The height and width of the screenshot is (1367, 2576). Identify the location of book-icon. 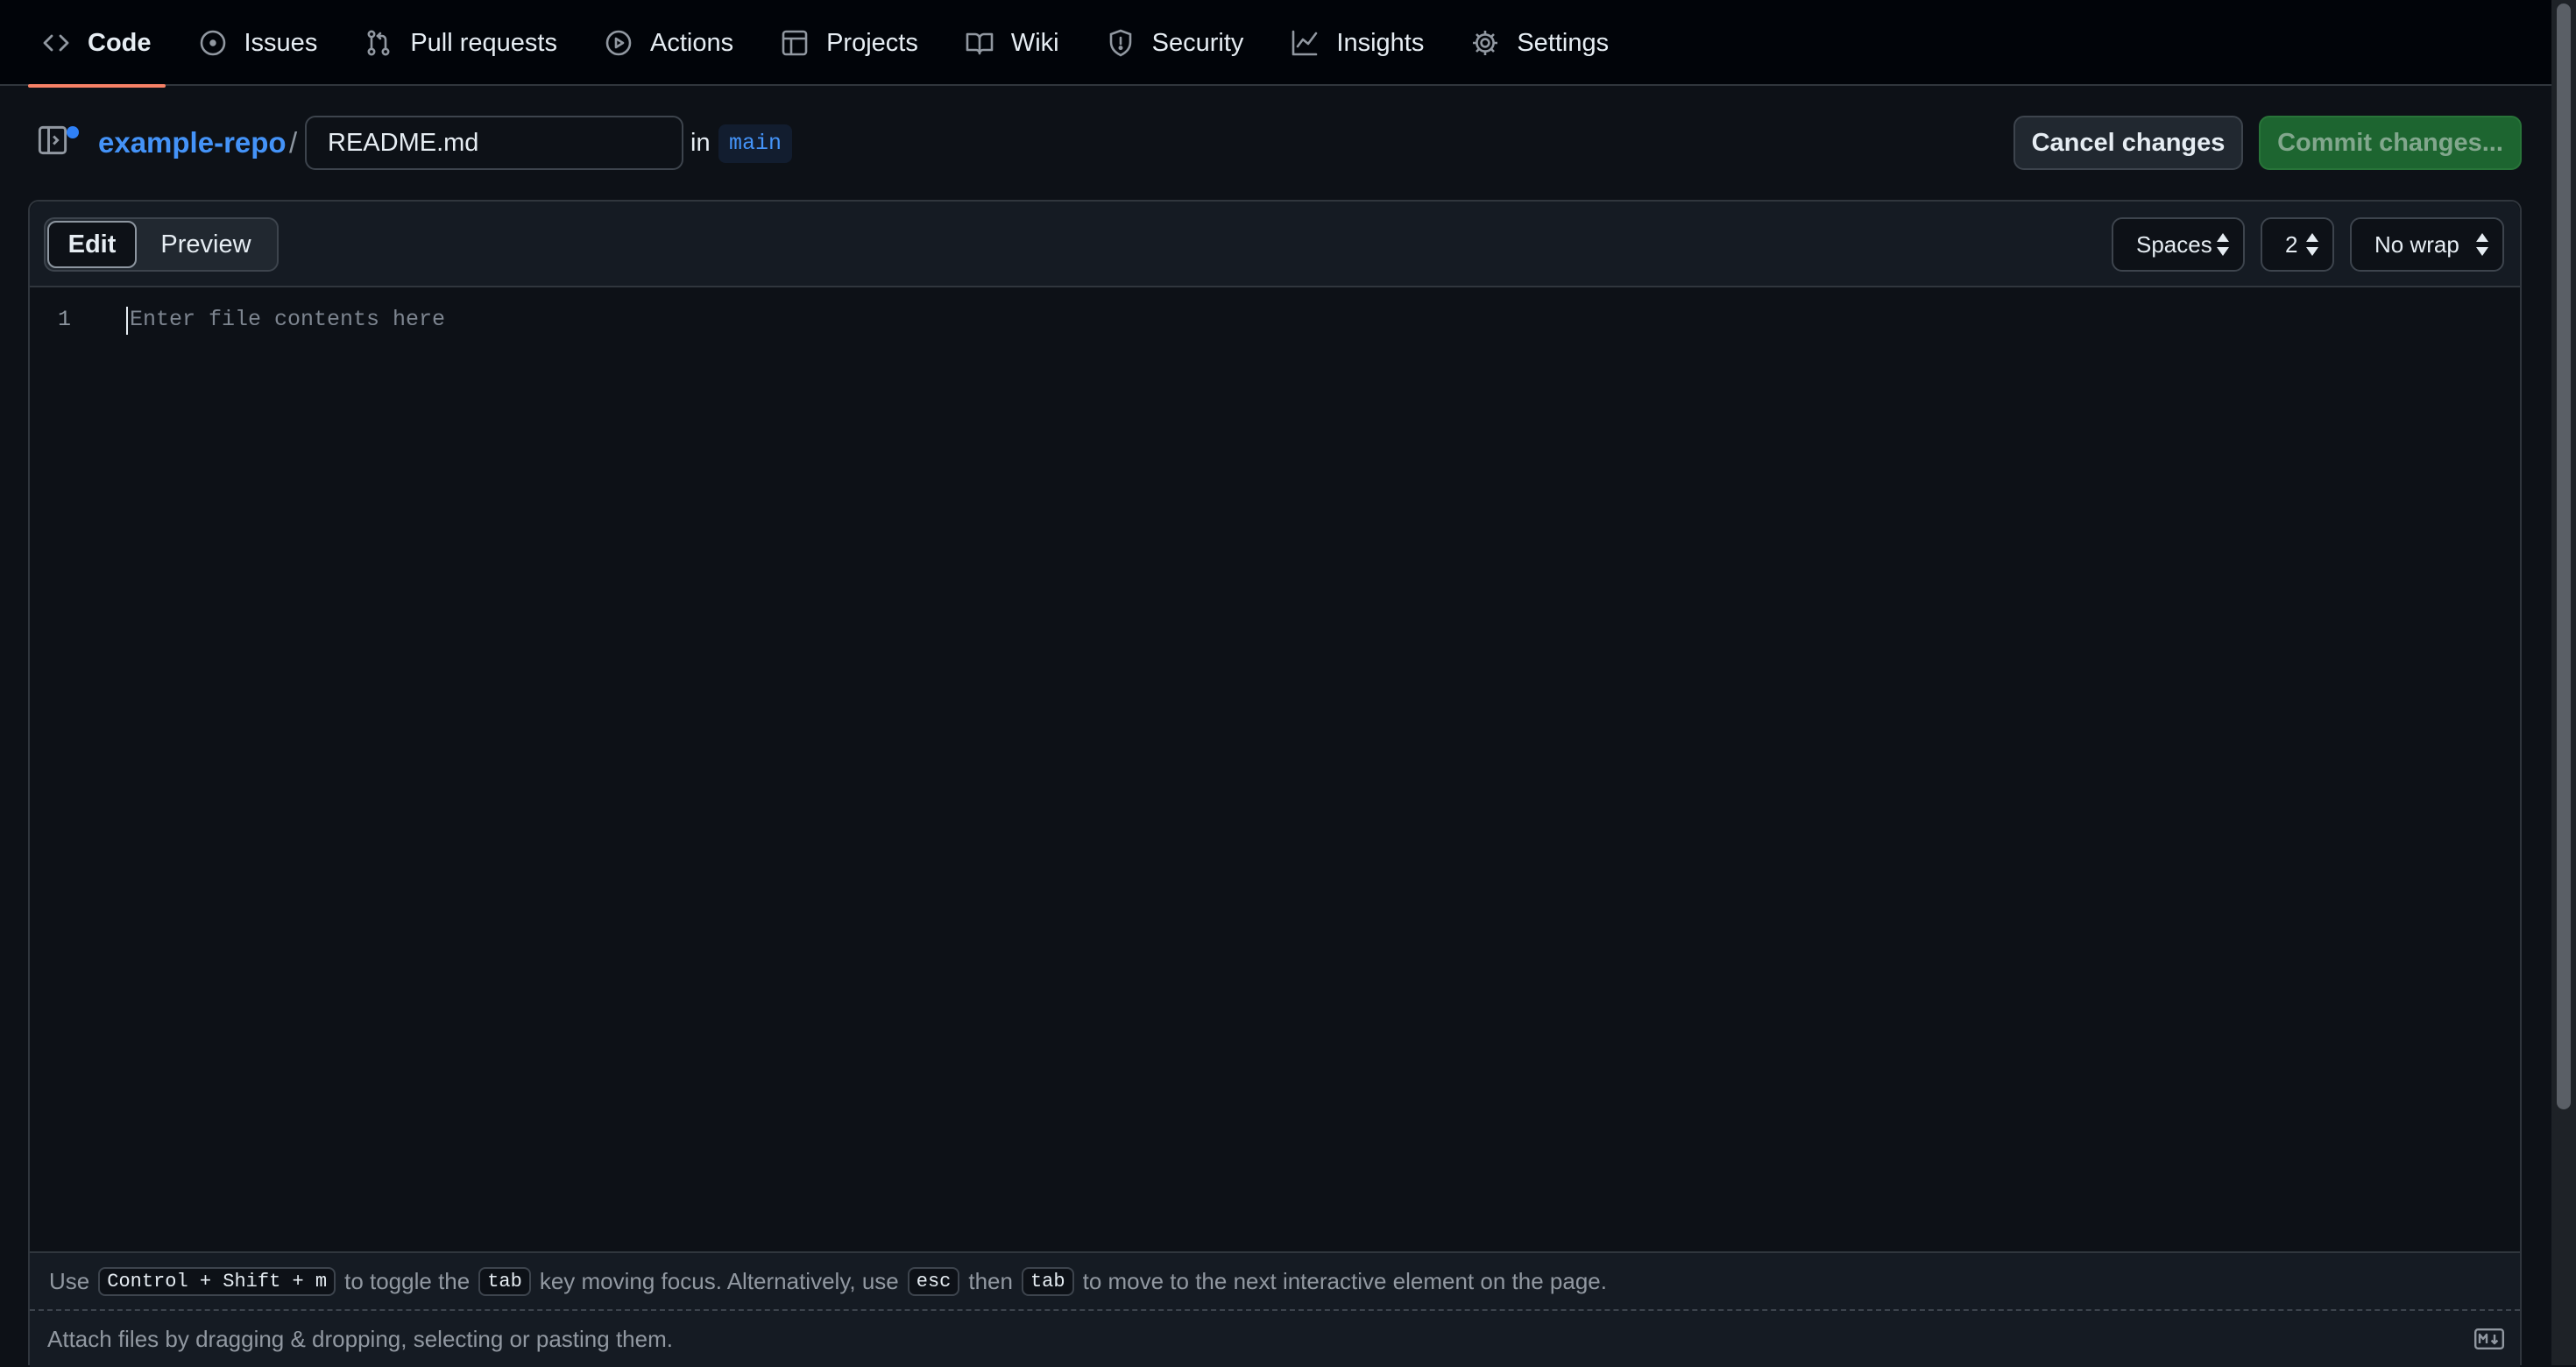
(980, 43).